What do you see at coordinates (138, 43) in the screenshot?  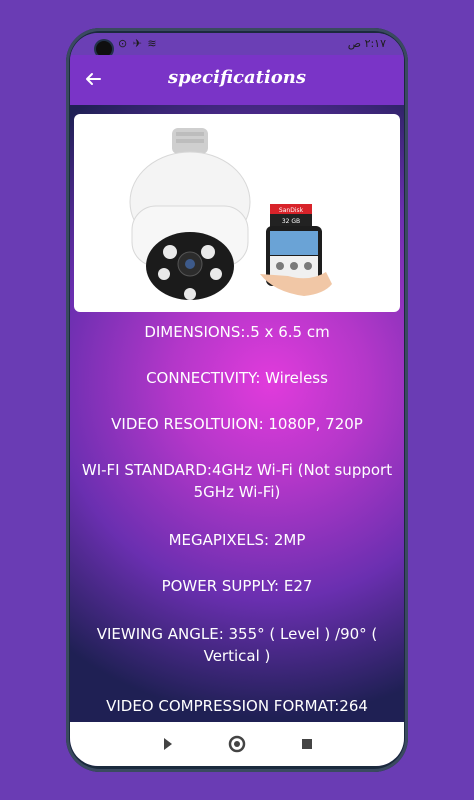 I see `status-icons-left: ⊙ ✈ ≋` at bounding box center [138, 43].